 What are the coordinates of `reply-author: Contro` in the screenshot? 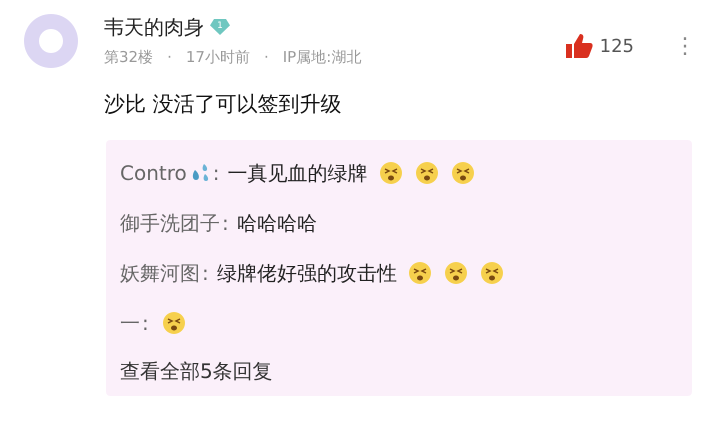 It's located at (153, 173).